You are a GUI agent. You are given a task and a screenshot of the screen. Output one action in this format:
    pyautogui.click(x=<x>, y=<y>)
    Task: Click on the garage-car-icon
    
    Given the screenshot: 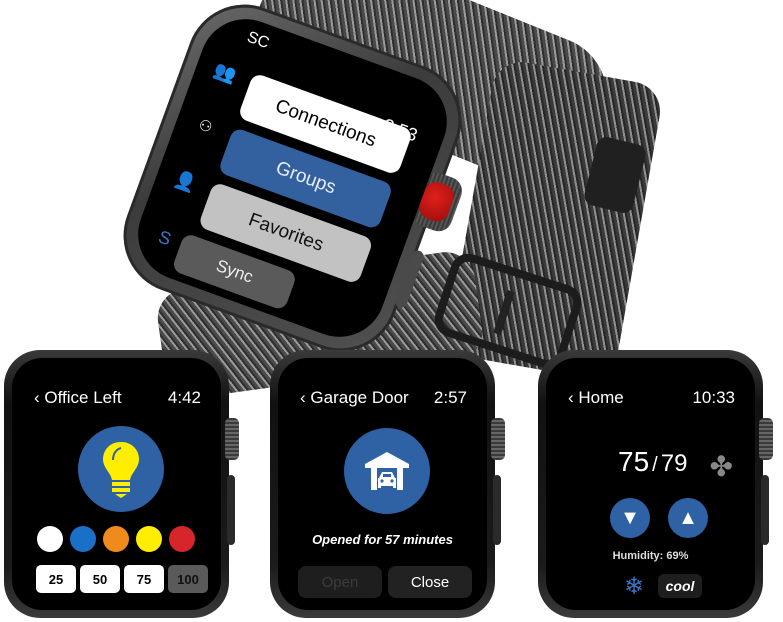 What is the action you would take?
    pyautogui.click(x=387, y=471)
    